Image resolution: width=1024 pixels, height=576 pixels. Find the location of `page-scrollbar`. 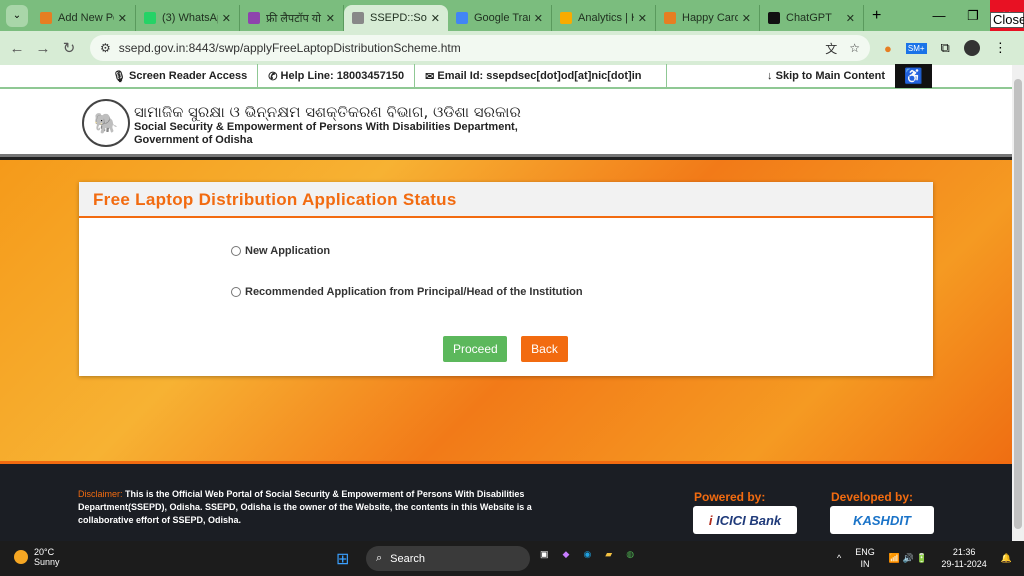

page-scrollbar is located at coordinates (1018, 303).